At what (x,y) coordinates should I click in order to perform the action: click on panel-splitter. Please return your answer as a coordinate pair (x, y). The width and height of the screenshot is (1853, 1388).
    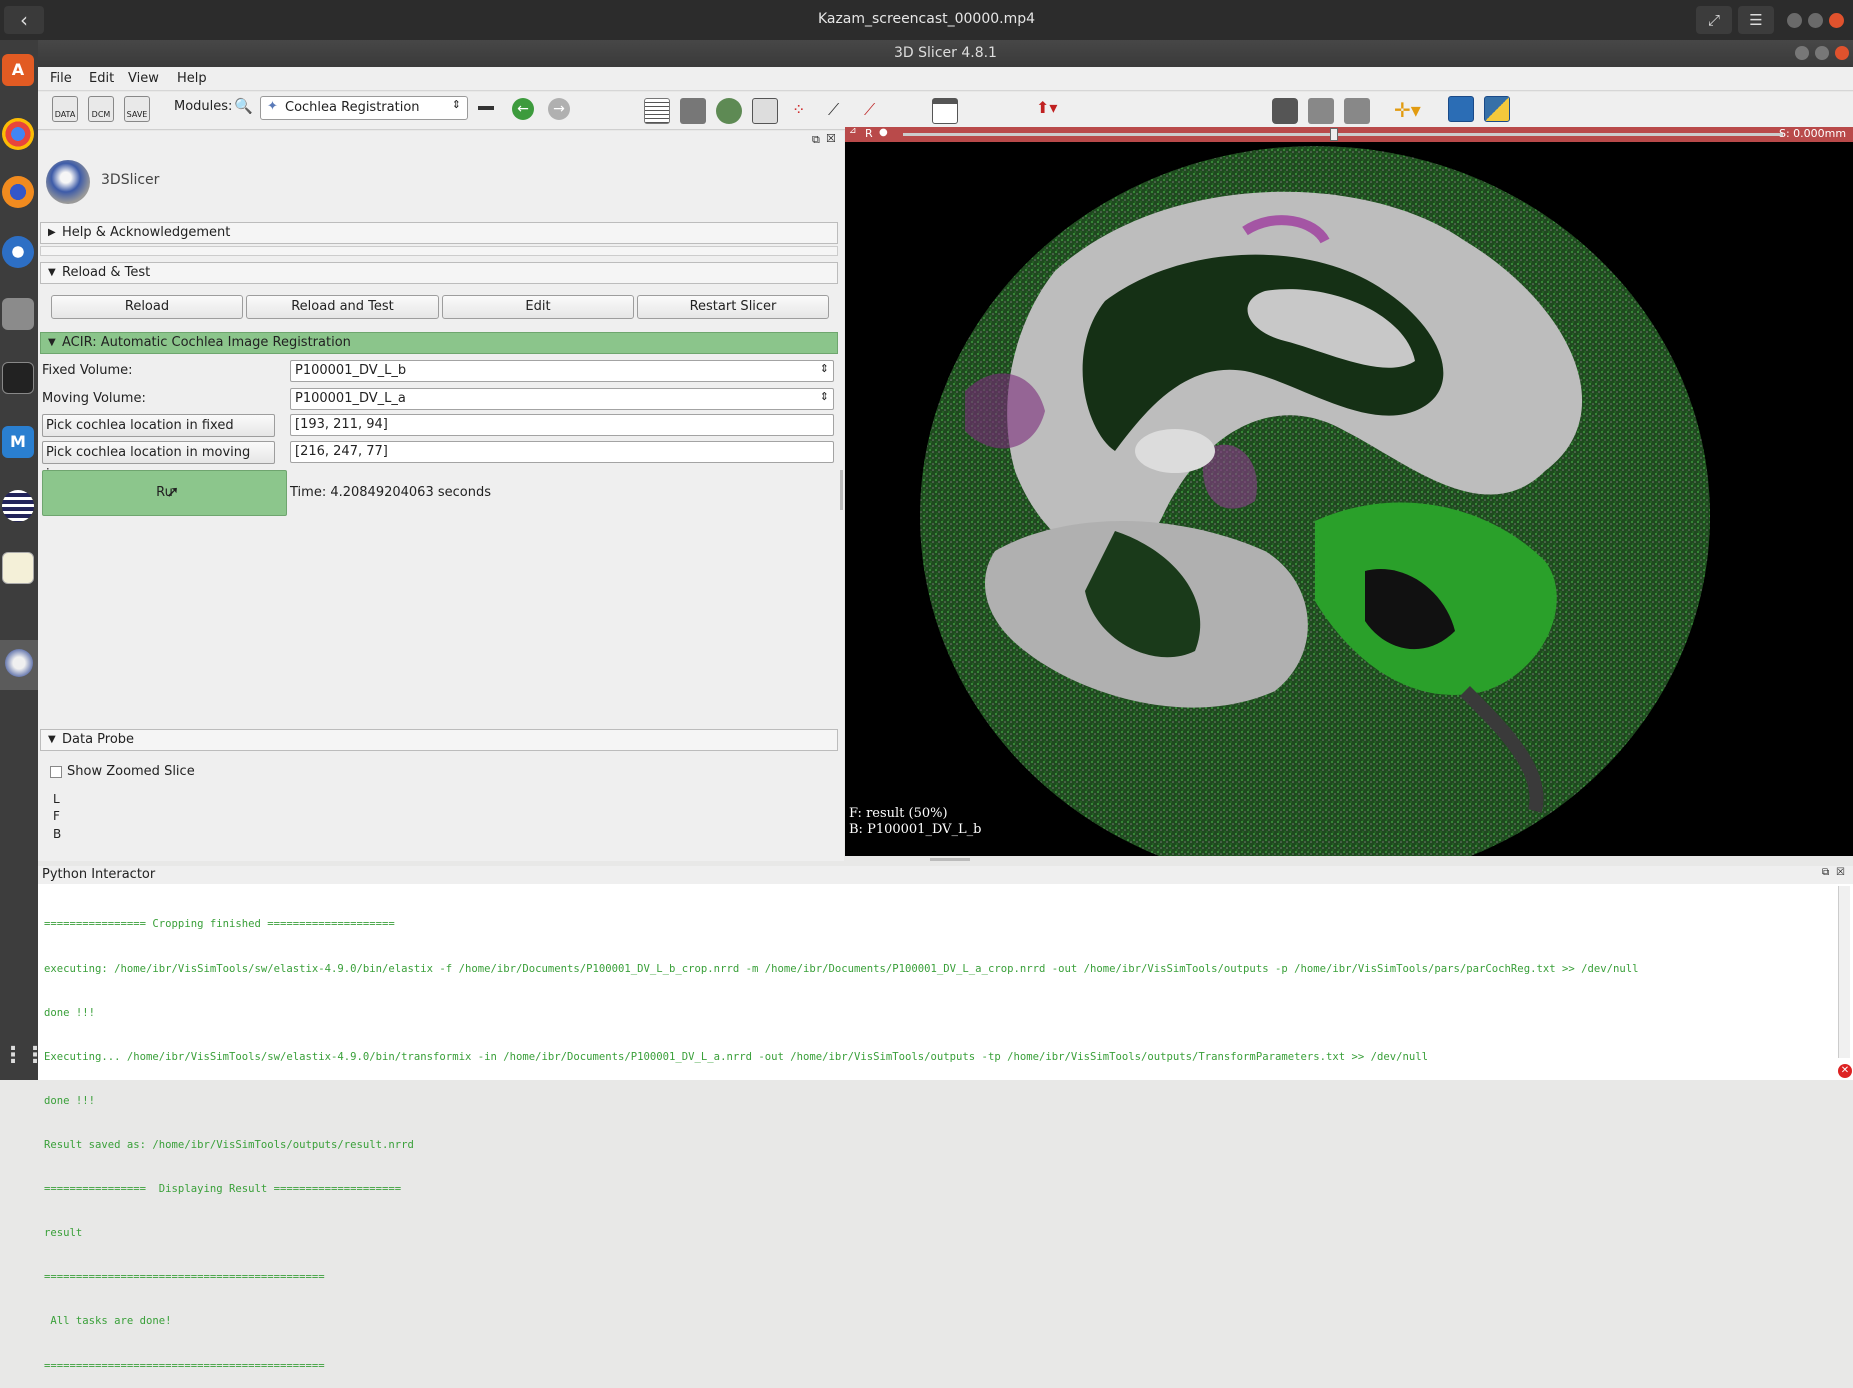
    Looking at the image, I should click on (841, 490).